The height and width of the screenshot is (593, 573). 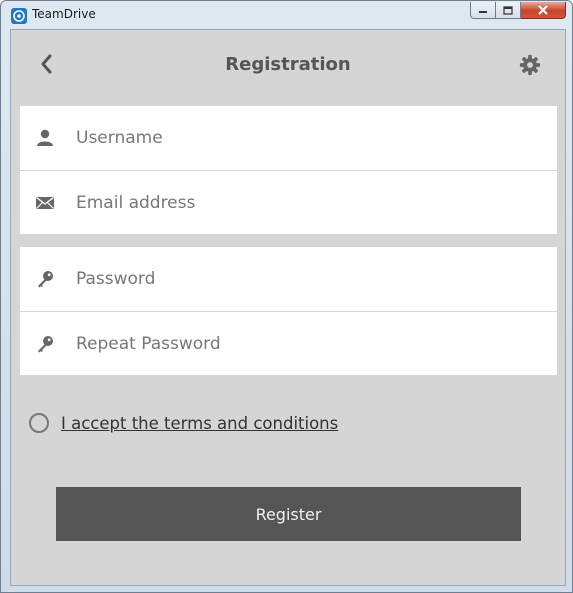 I want to click on maximize-icon, so click(x=508, y=10).